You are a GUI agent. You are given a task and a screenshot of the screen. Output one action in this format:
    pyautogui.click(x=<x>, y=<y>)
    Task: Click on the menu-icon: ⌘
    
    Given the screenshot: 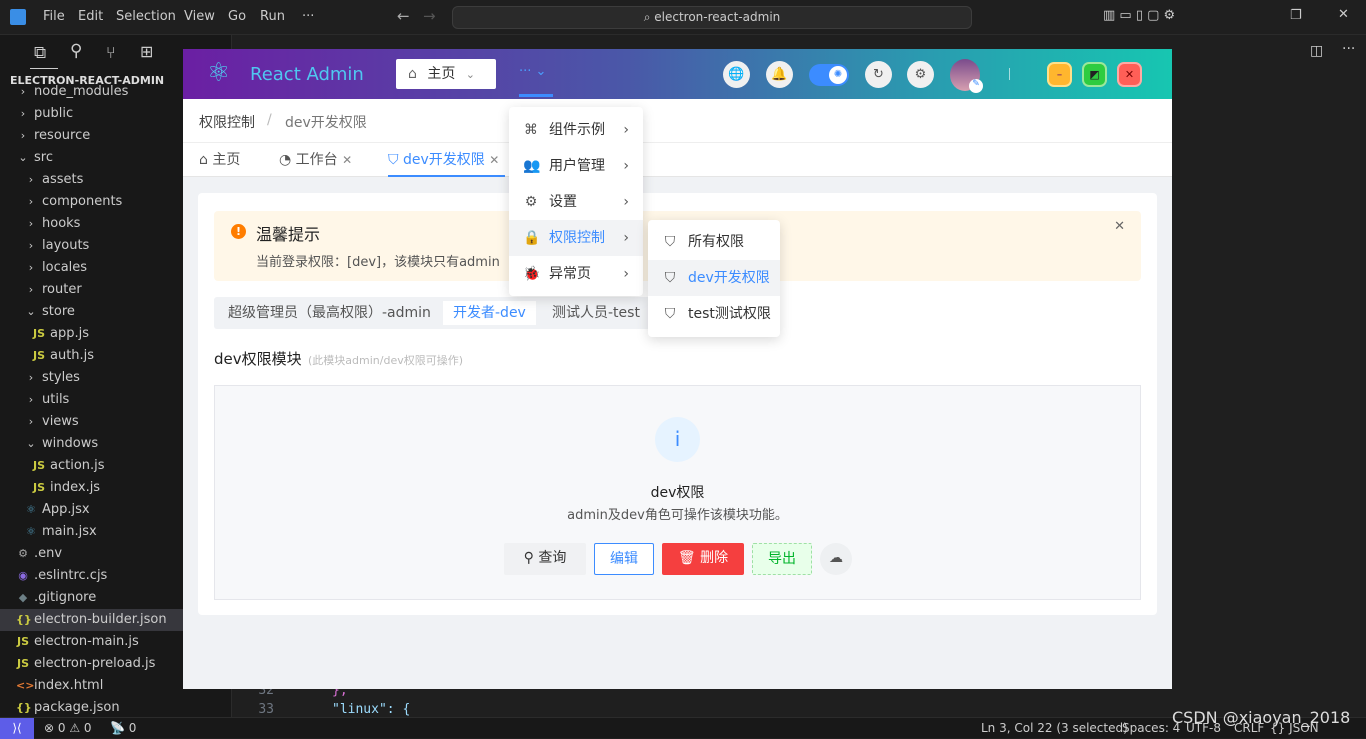 What is the action you would take?
    pyautogui.click(x=531, y=130)
    